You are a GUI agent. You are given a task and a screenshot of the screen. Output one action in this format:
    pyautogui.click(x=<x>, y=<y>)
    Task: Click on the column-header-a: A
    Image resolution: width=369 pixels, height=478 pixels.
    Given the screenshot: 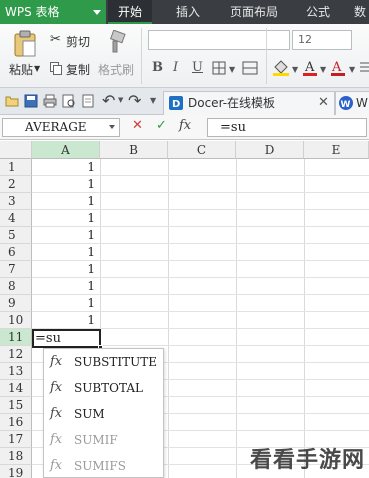 What is the action you would take?
    pyautogui.click(x=66, y=150)
    